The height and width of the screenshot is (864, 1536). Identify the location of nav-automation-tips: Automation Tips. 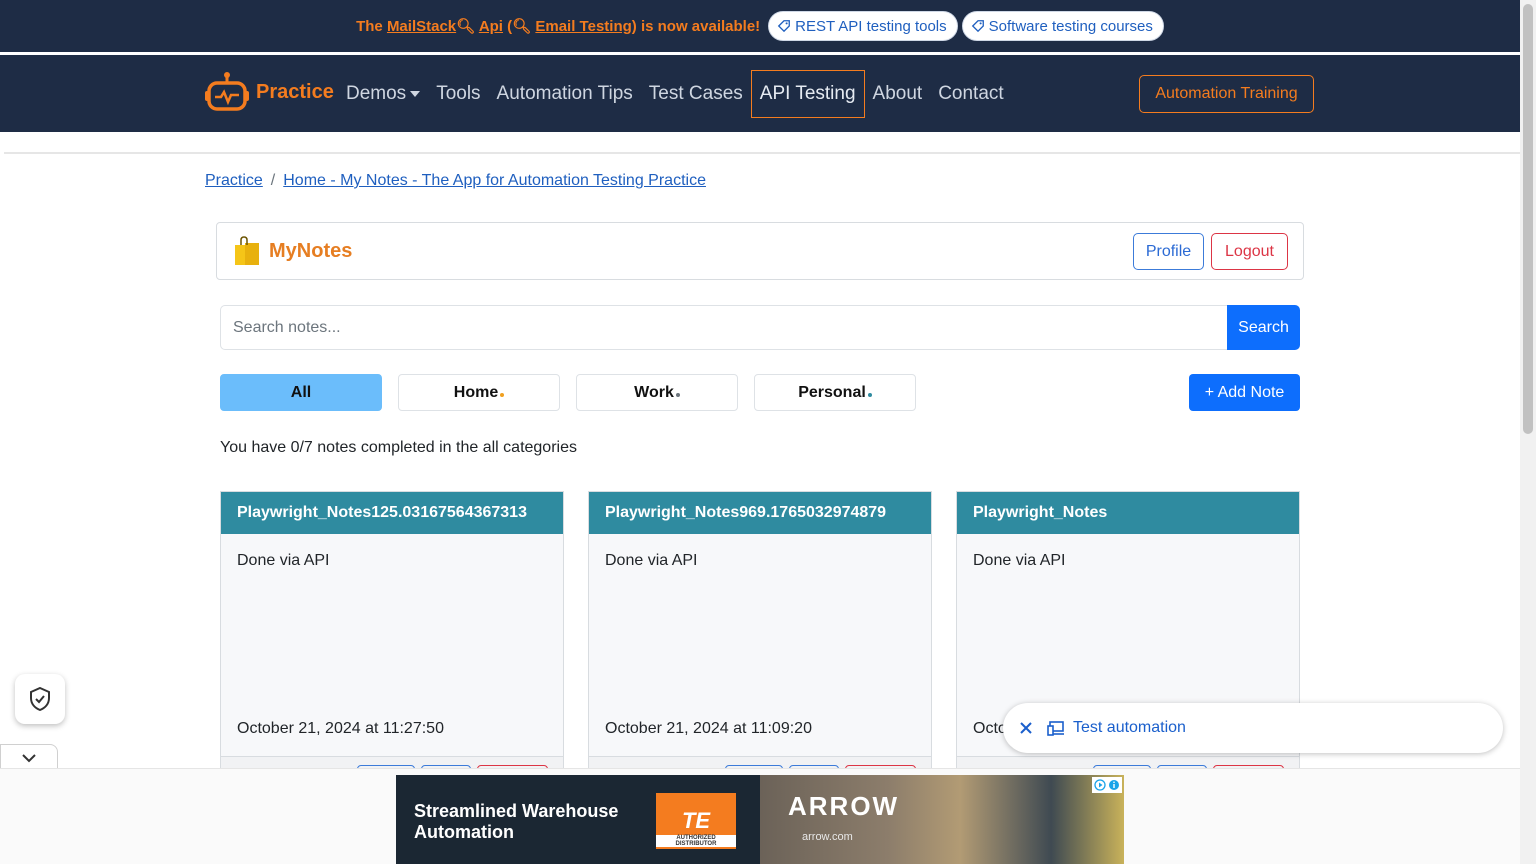
(565, 94).